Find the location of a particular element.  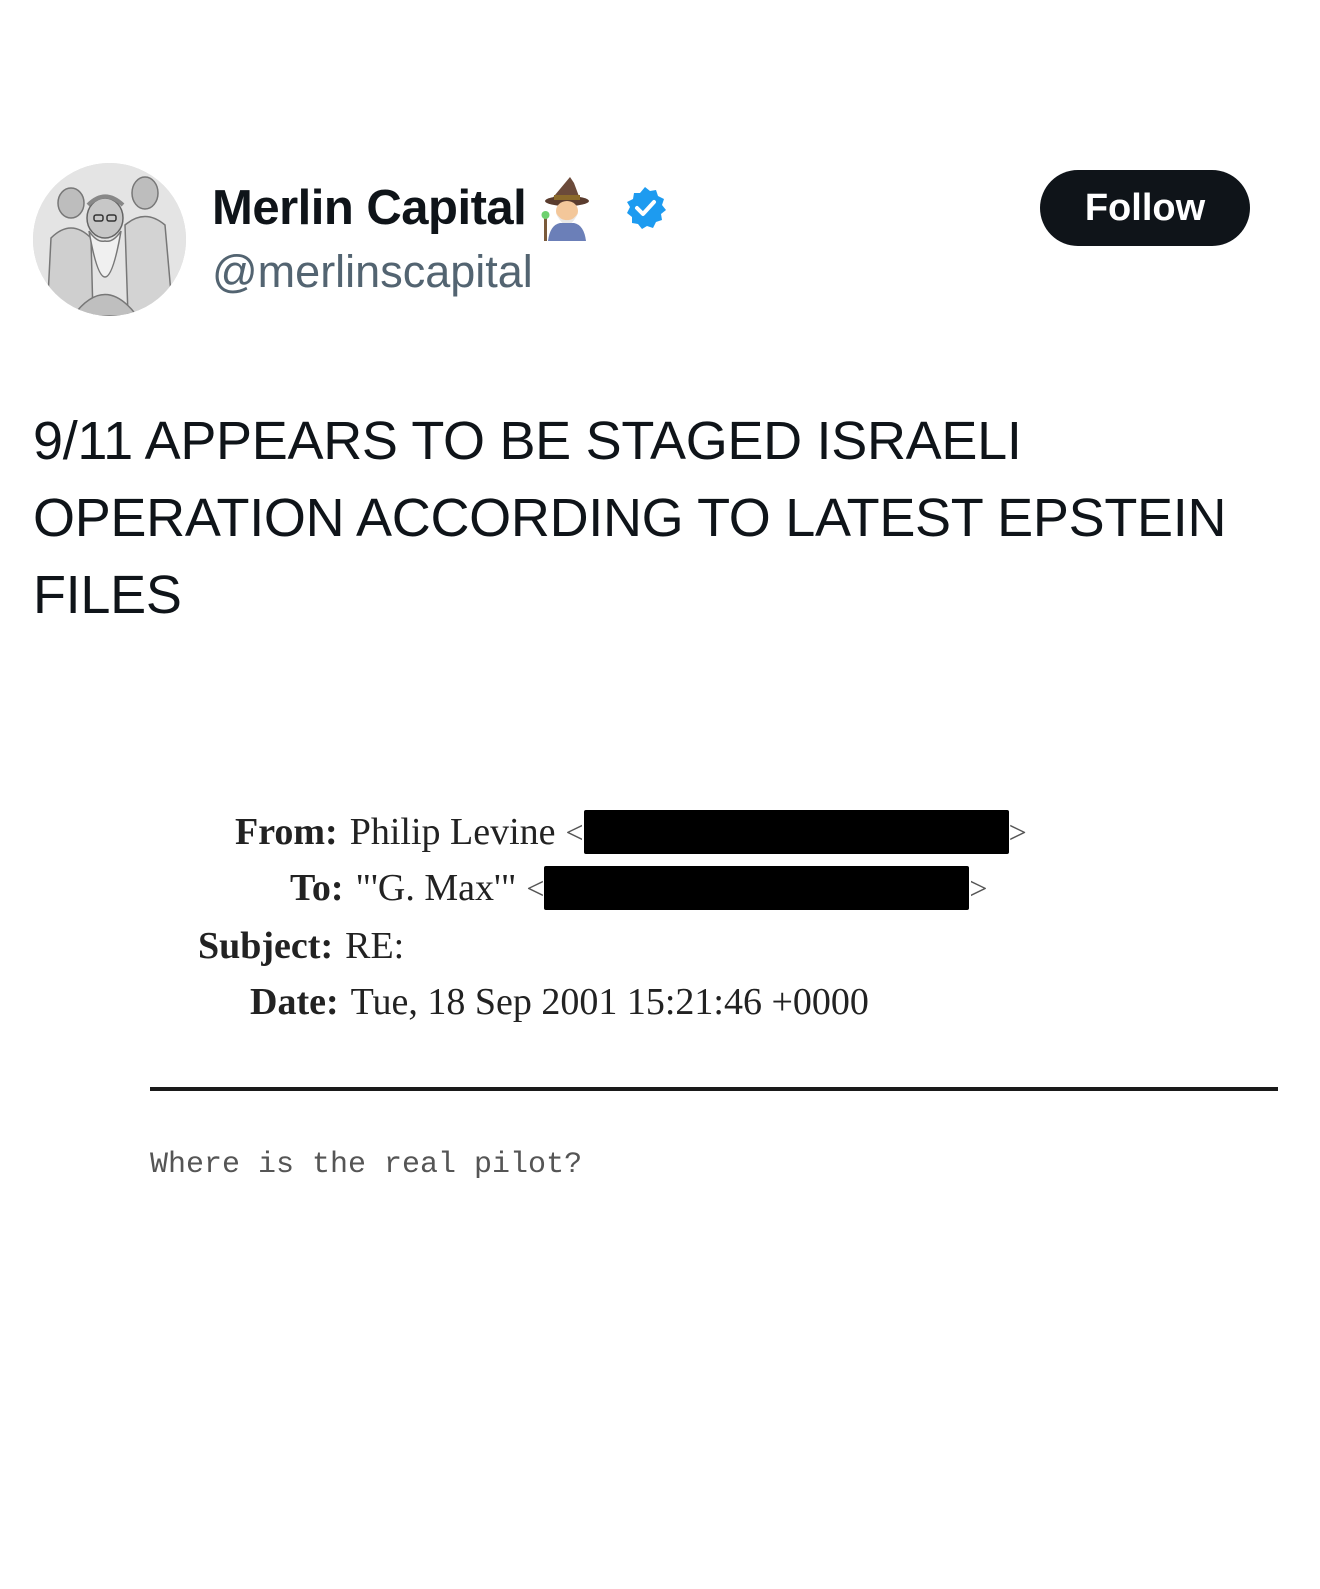

avatar is located at coordinates (109, 239).